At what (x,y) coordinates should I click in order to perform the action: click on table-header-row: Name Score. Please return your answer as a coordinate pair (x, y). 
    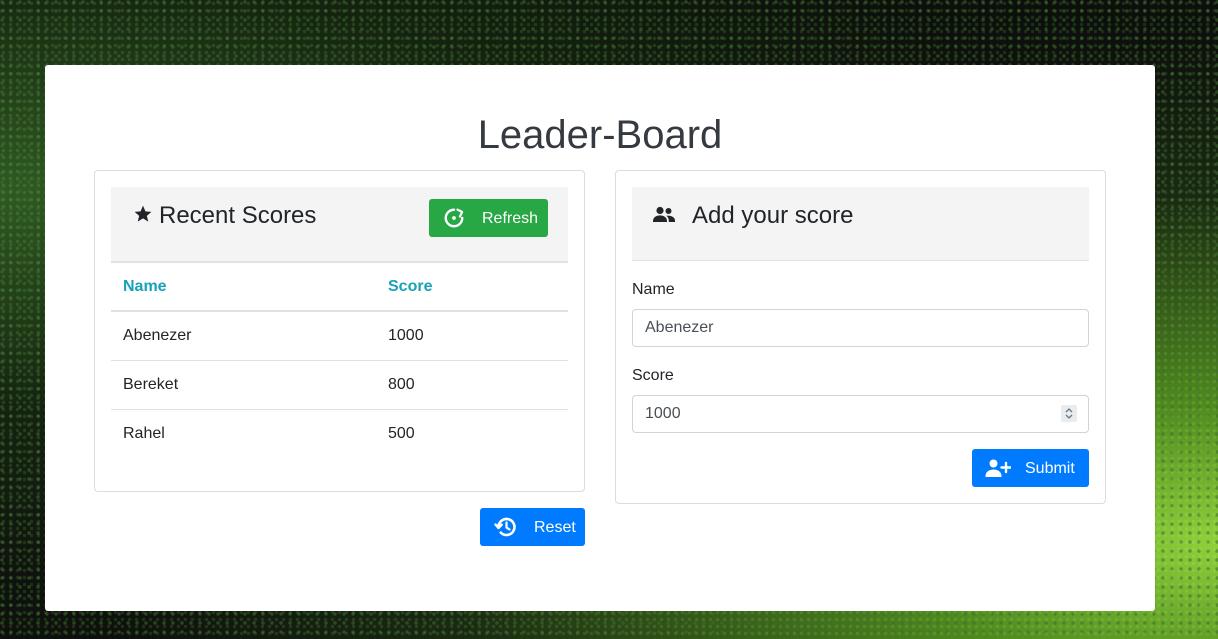
    Looking at the image, I should click on (339, 287).